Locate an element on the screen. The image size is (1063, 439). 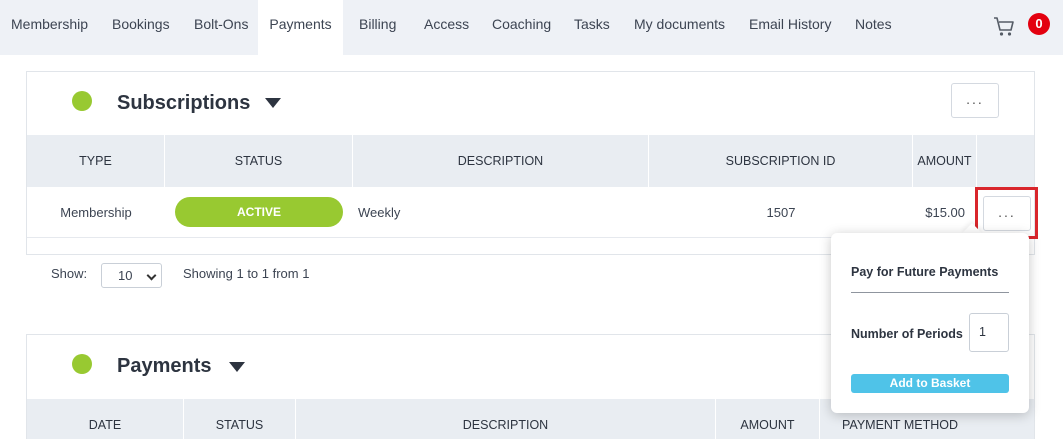
column-header-subscription-id: SUBSCRIPTION ID is located at coordinates (781, 161).